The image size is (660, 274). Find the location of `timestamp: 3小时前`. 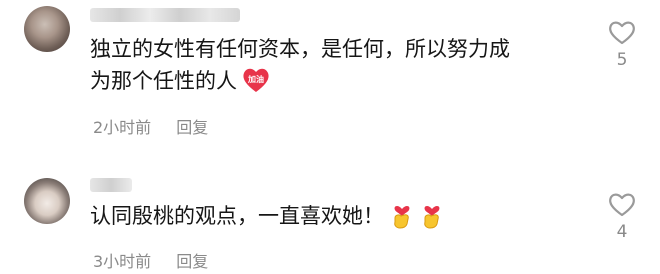

timestamp: 3小时前 is located at coordinates (122, 261).